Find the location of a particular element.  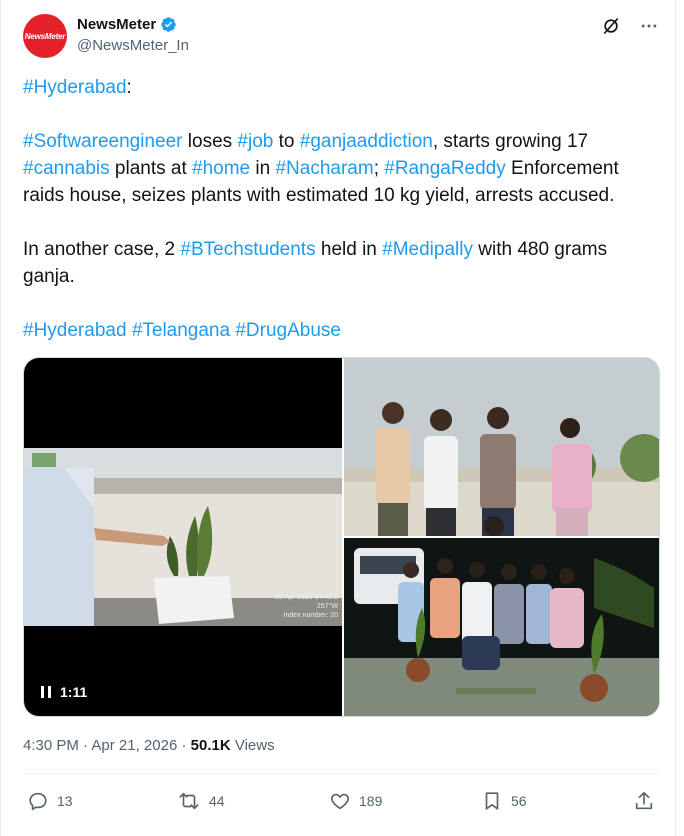

photo-group-daytime is located at coordinates (501, 447).